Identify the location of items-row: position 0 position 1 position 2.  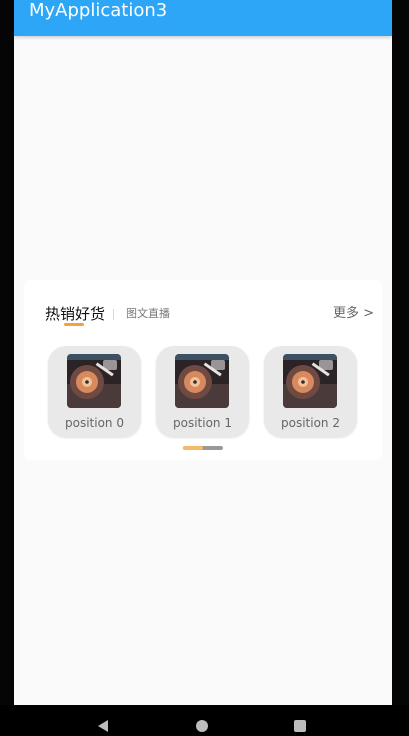
(208, 392).